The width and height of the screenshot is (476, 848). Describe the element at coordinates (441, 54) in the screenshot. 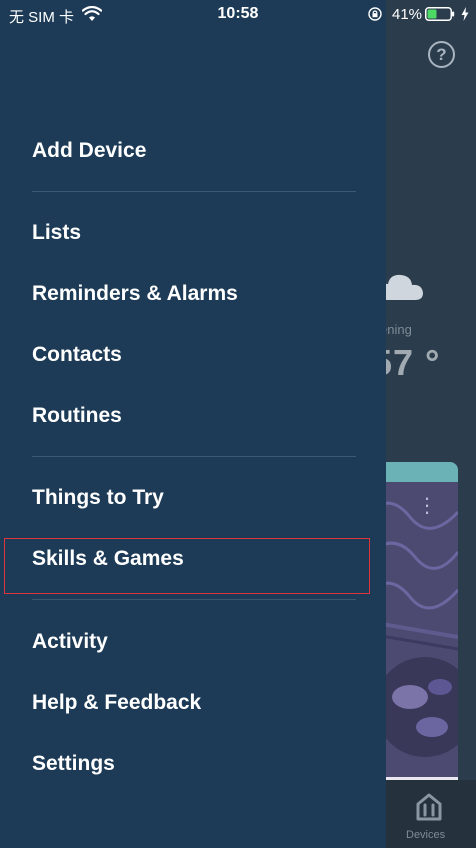

I see `help-icon: ?` at that location.